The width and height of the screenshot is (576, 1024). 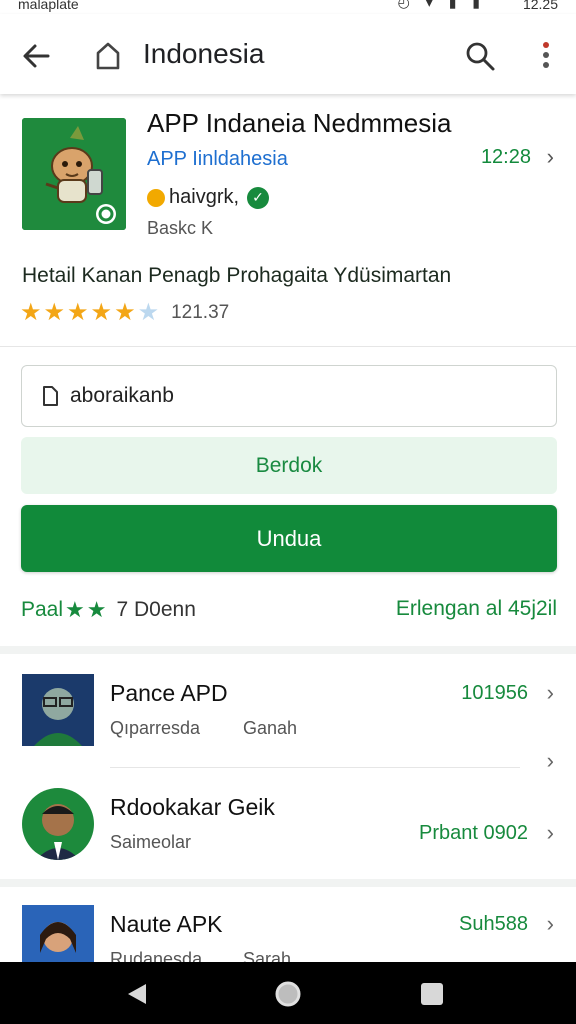 I want to click on clock: 12.25, so click(x=540, y=6).